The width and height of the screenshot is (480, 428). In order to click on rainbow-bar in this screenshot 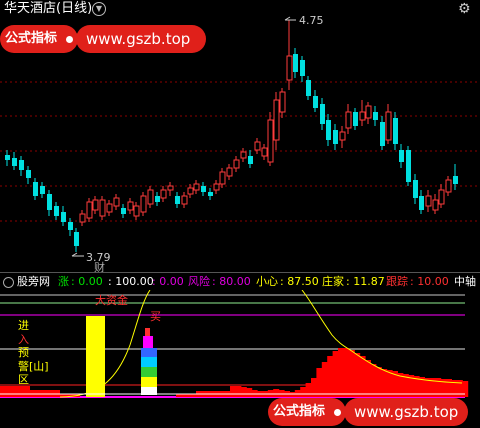, I will do `click(149, 361)`.